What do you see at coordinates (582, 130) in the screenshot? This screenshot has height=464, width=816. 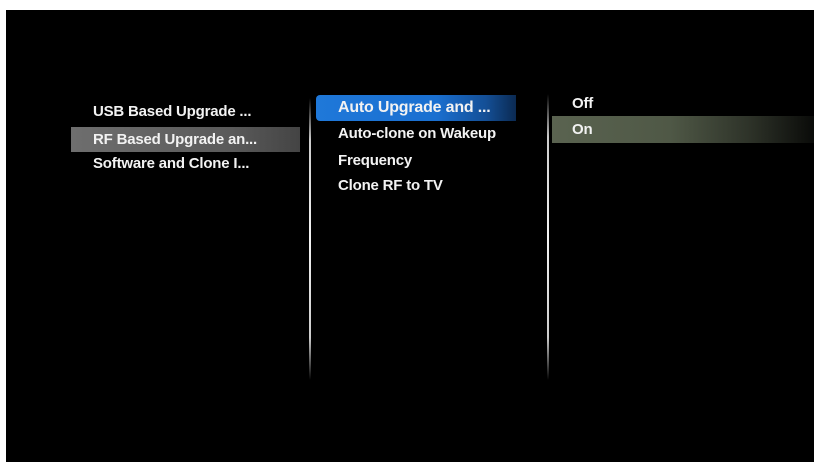 I see `option-on: On` at bounding box center [582, 130].